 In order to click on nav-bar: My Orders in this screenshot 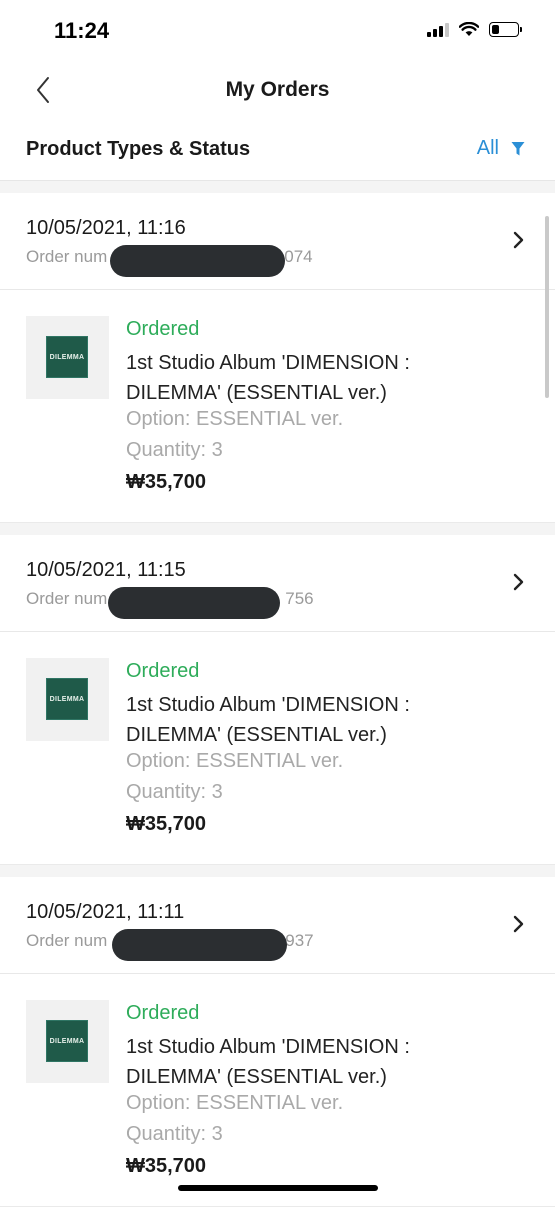, I will do `click(277, 90)`.